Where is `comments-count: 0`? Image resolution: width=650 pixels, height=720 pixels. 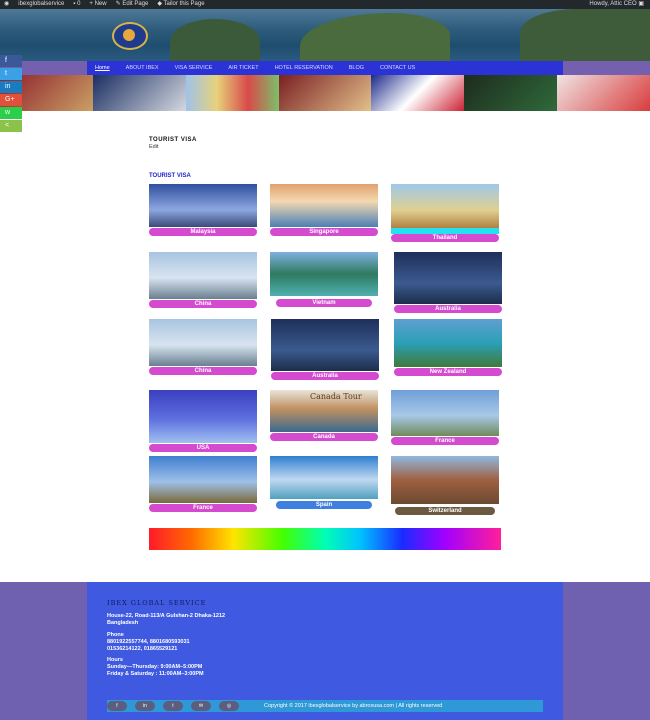
comments-count: 0 is located at coordinates (79, 4).